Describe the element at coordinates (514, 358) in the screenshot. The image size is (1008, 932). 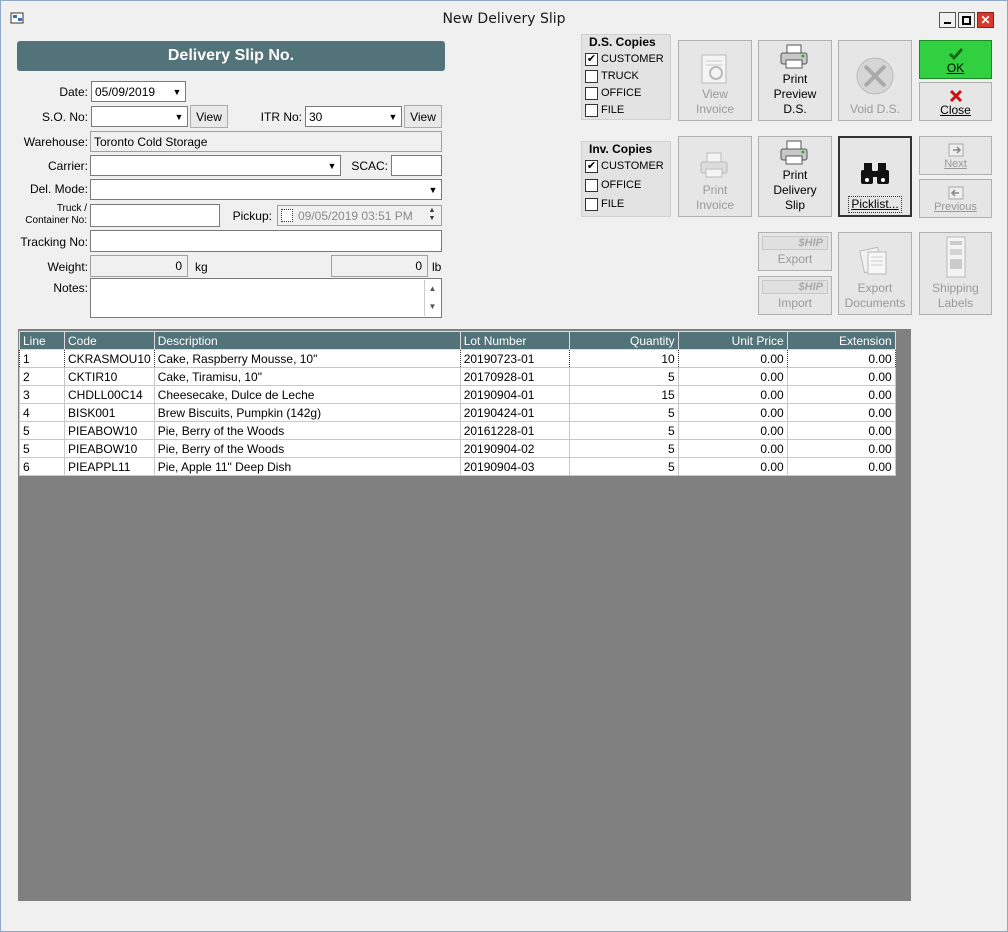
I see `table-cell: 20190723-01` at that location.